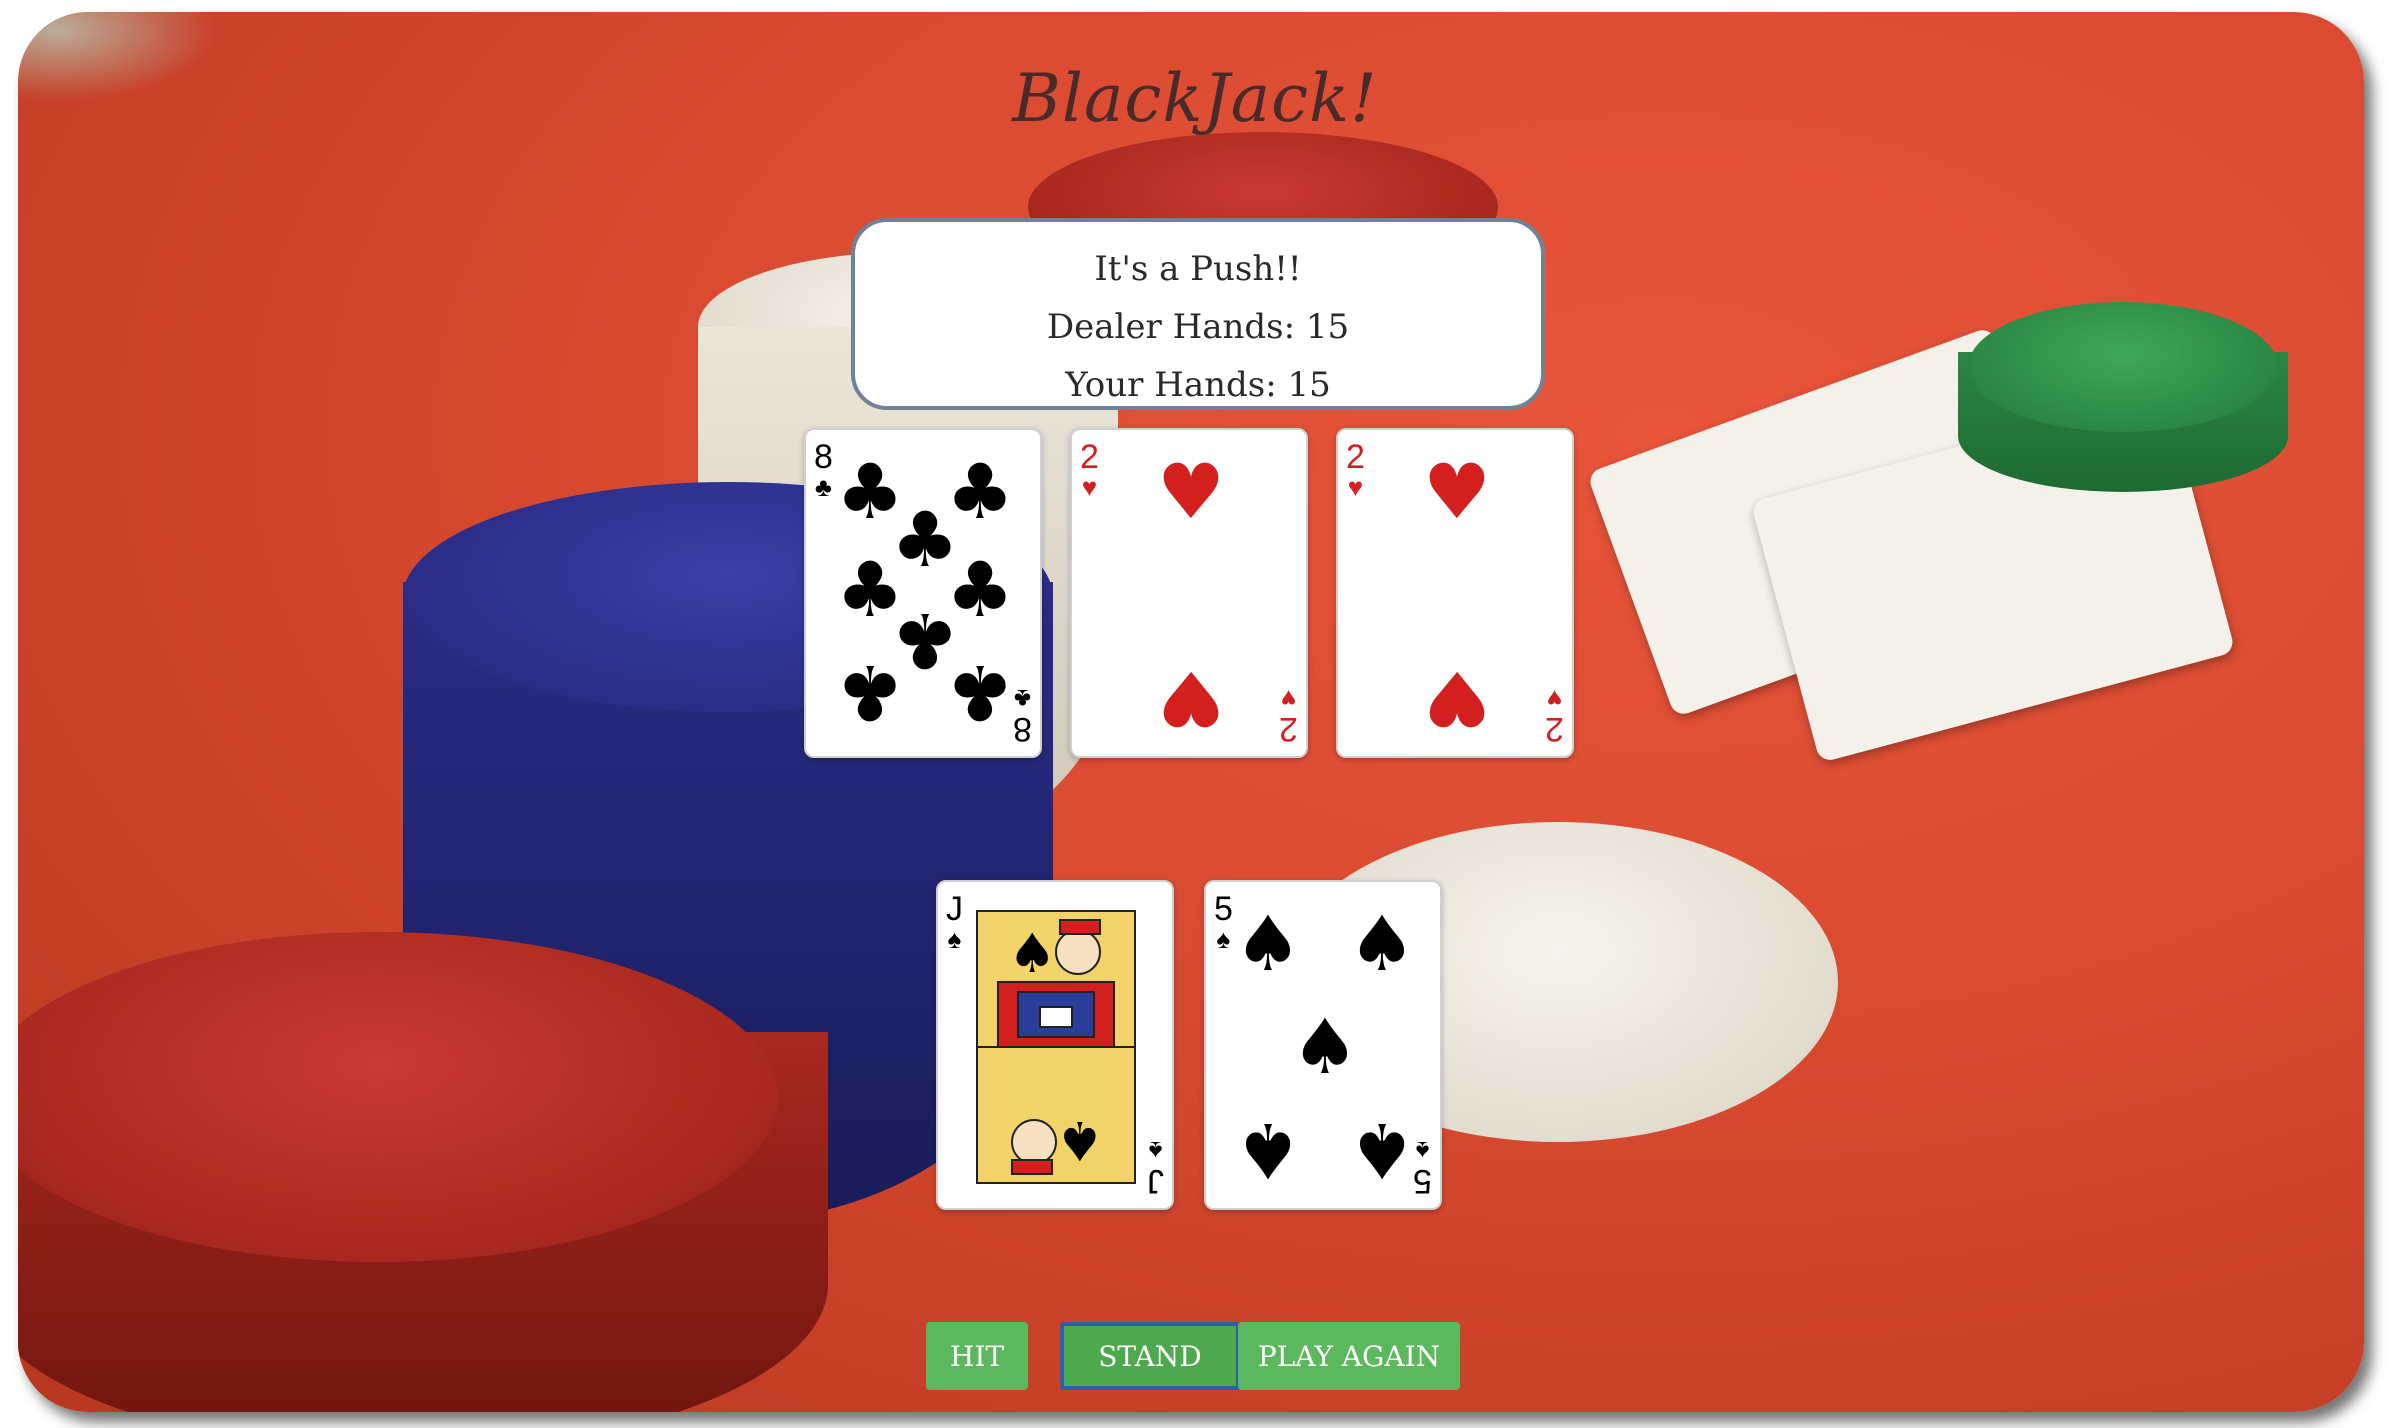 The height and width of the screenshot is (1428, 2390). Describe the element at coordinates (1198, 385) in the screenshot. I see `player-hand-total: Your Hands: 15` at that location.